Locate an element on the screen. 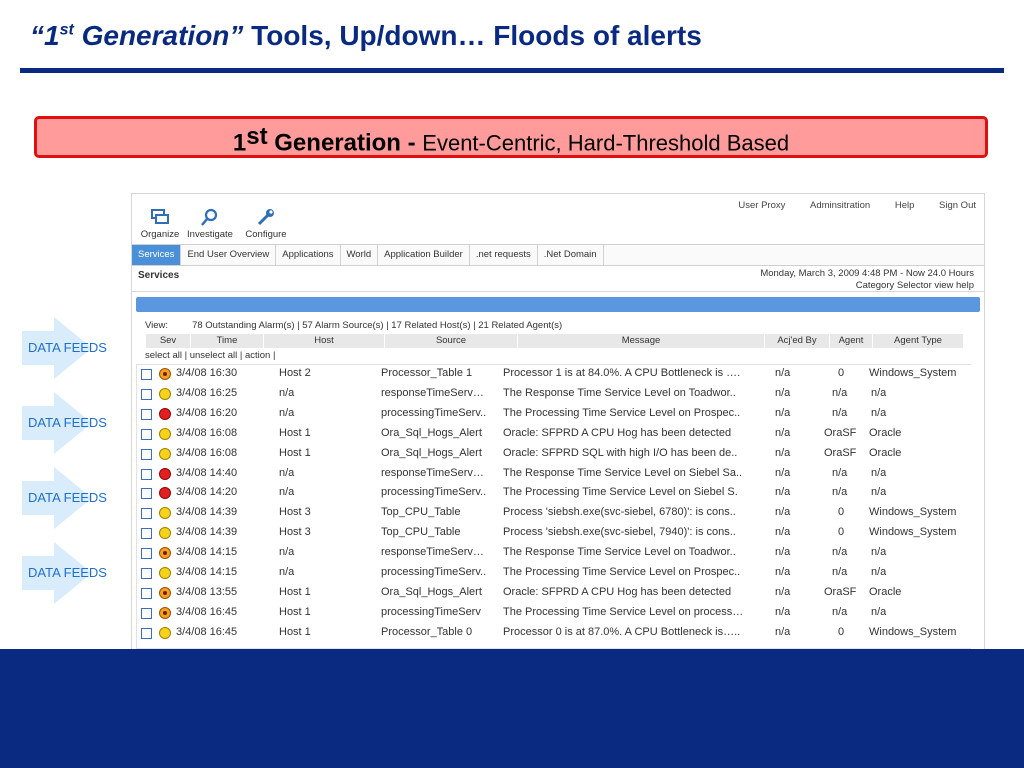 The height and width of the screenshot is (768, 1024). banner-bold-rest: Generation - is located at coordinates (345, 143).